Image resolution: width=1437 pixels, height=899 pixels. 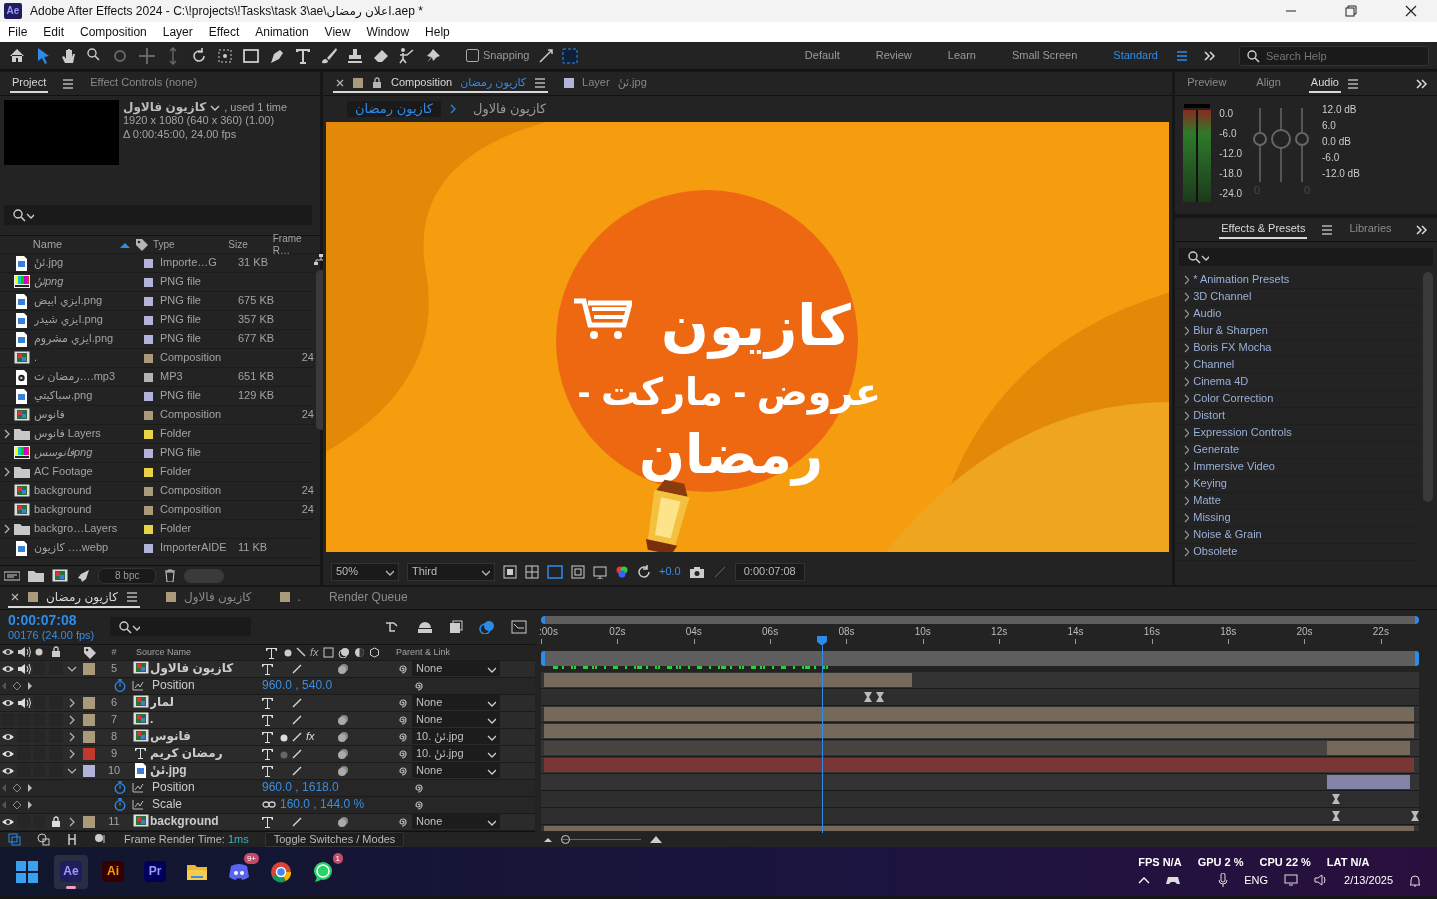 I want to click on effect-category: Blur & Sharpen, so click(x=1297, y=331).